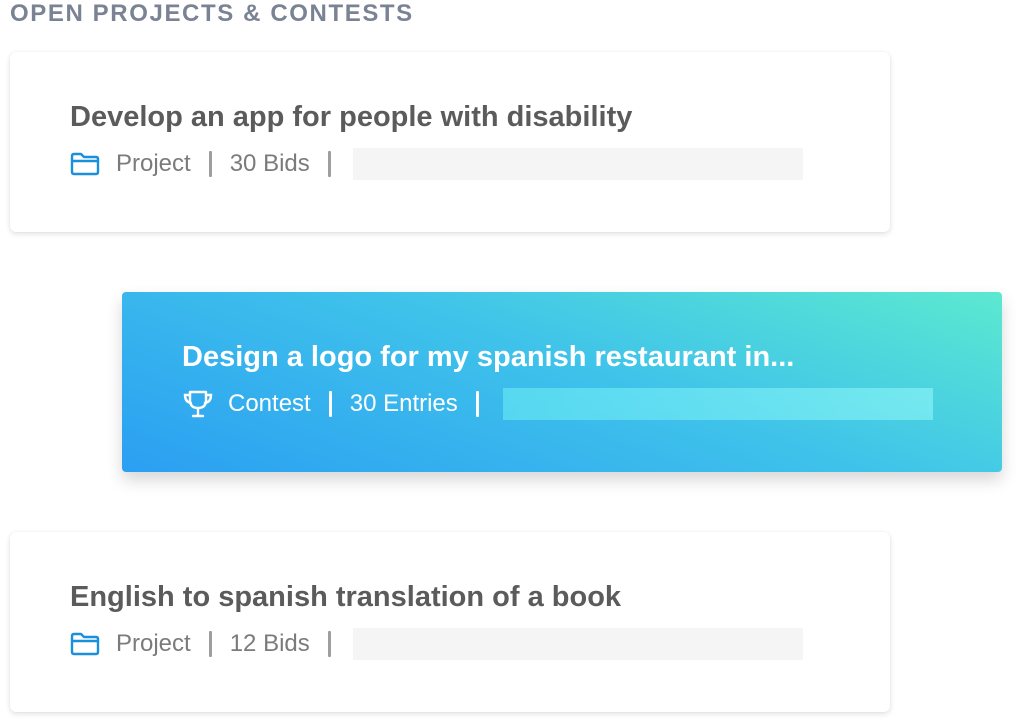  I want to click on card-title: English to spanish translation of a book, so click(345, 597).